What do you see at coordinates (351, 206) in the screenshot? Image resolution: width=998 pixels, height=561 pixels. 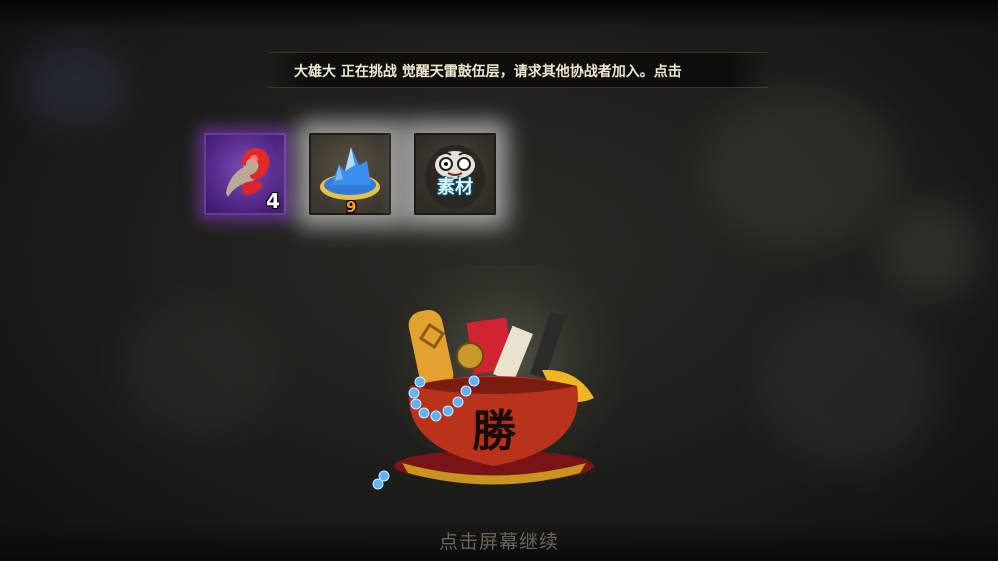 I see `reward-count: 9` at bounding box center [351, 206].